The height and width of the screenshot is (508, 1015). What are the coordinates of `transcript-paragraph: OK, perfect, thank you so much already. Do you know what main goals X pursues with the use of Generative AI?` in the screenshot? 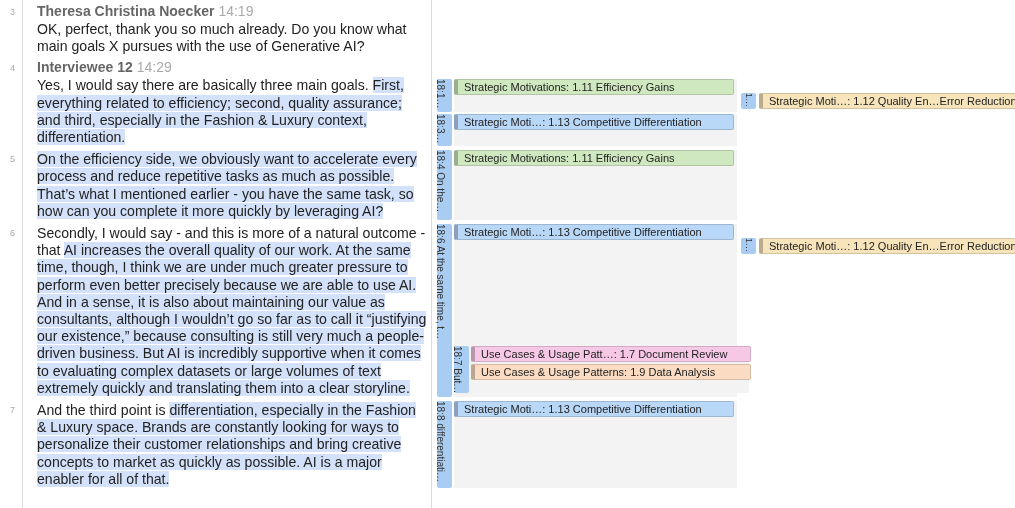 It's located at (222, 38).